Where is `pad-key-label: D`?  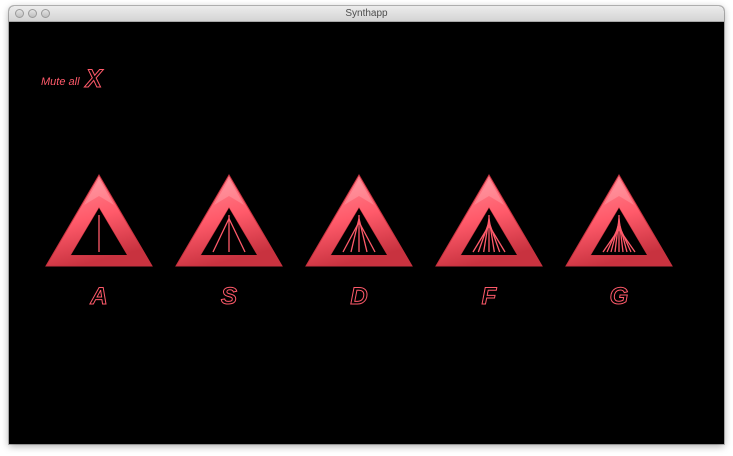
pad-key-label: D is located at coordinates (359, 297).